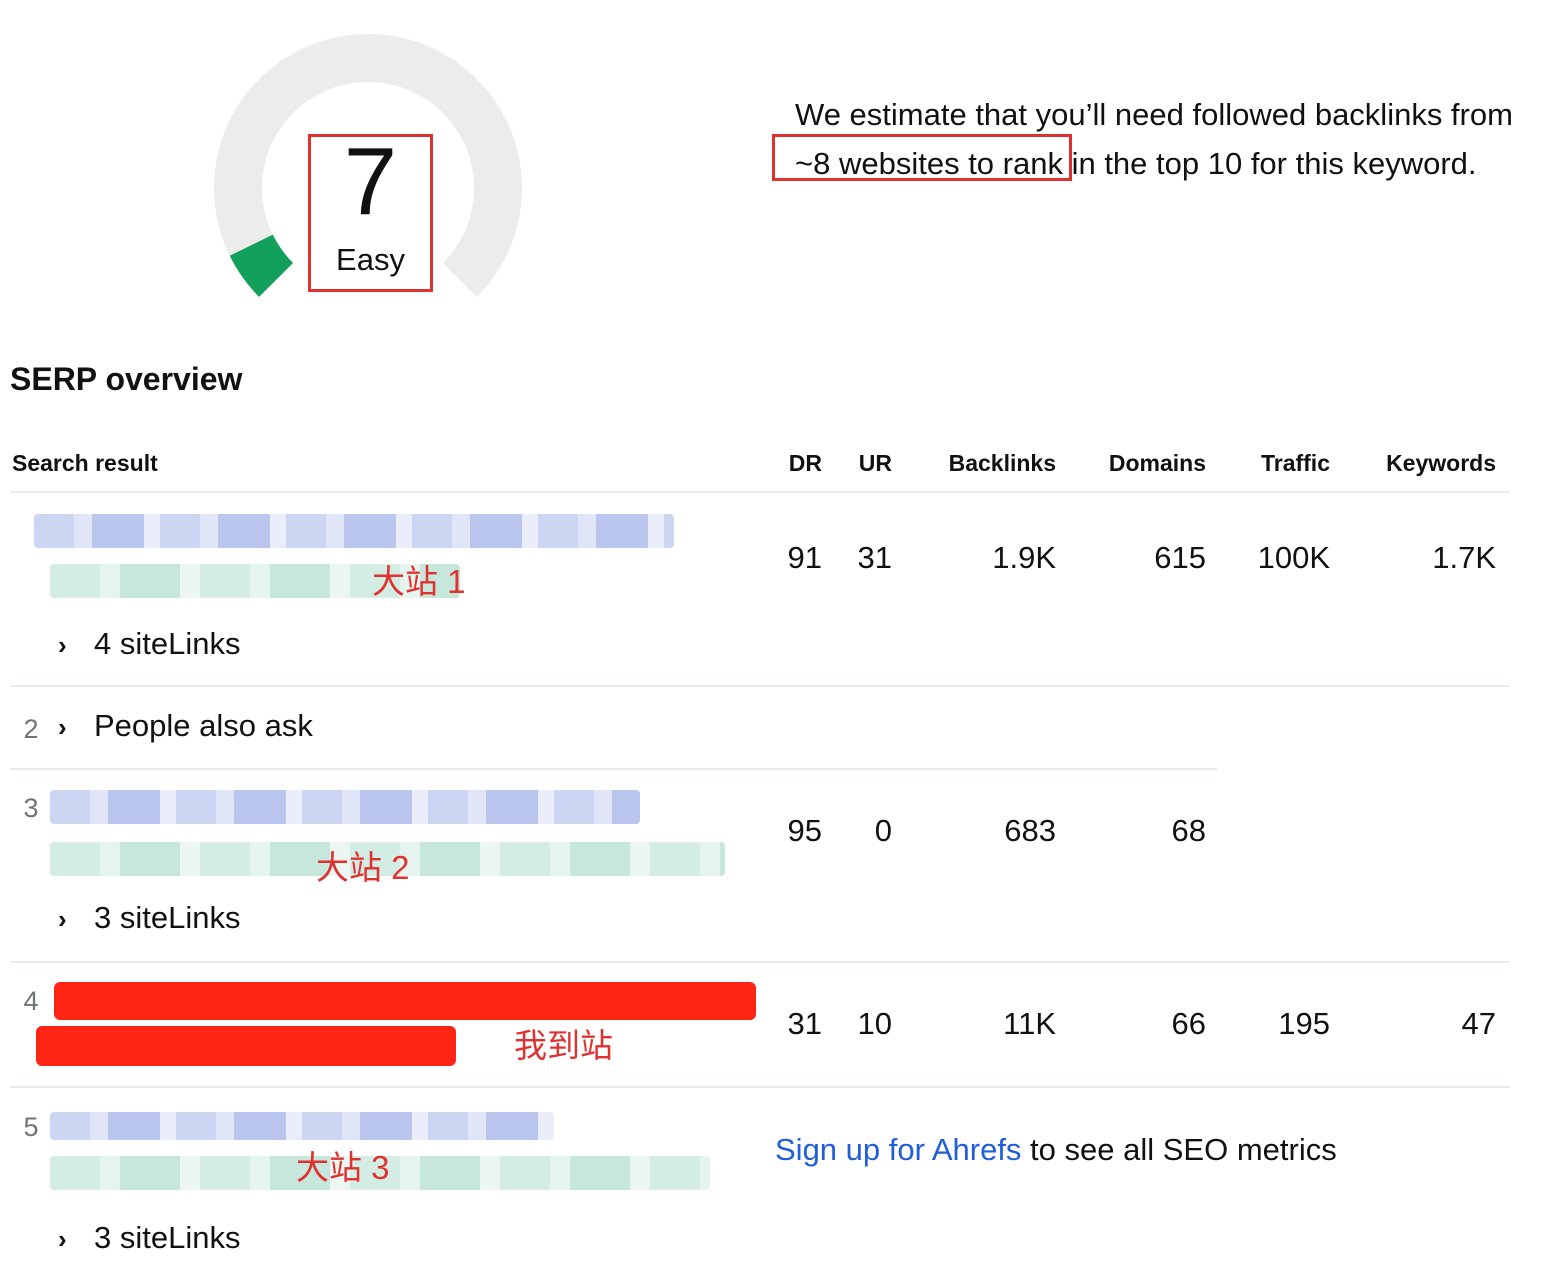 This screenshot has height=1280, width=1551. Describe the element at coordinates (760, 492) in the screenshot. I see `header-divider` at that location.